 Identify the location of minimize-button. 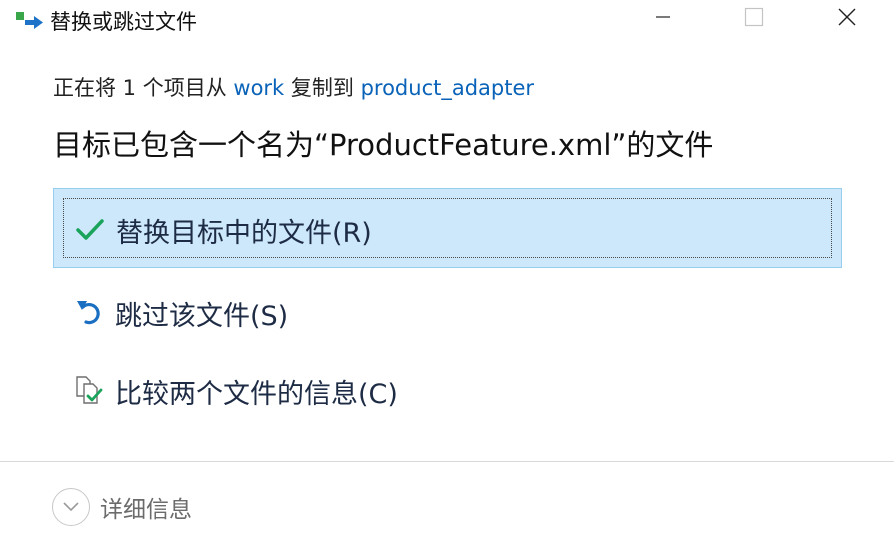
(663, 19).